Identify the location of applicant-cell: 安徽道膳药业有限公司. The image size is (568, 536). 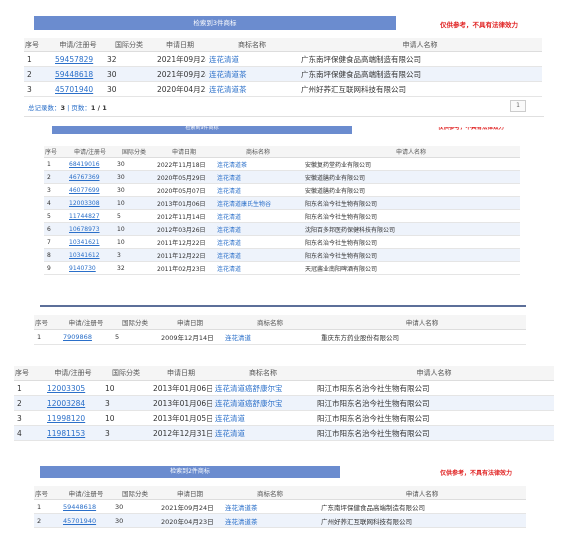
(411, 177).